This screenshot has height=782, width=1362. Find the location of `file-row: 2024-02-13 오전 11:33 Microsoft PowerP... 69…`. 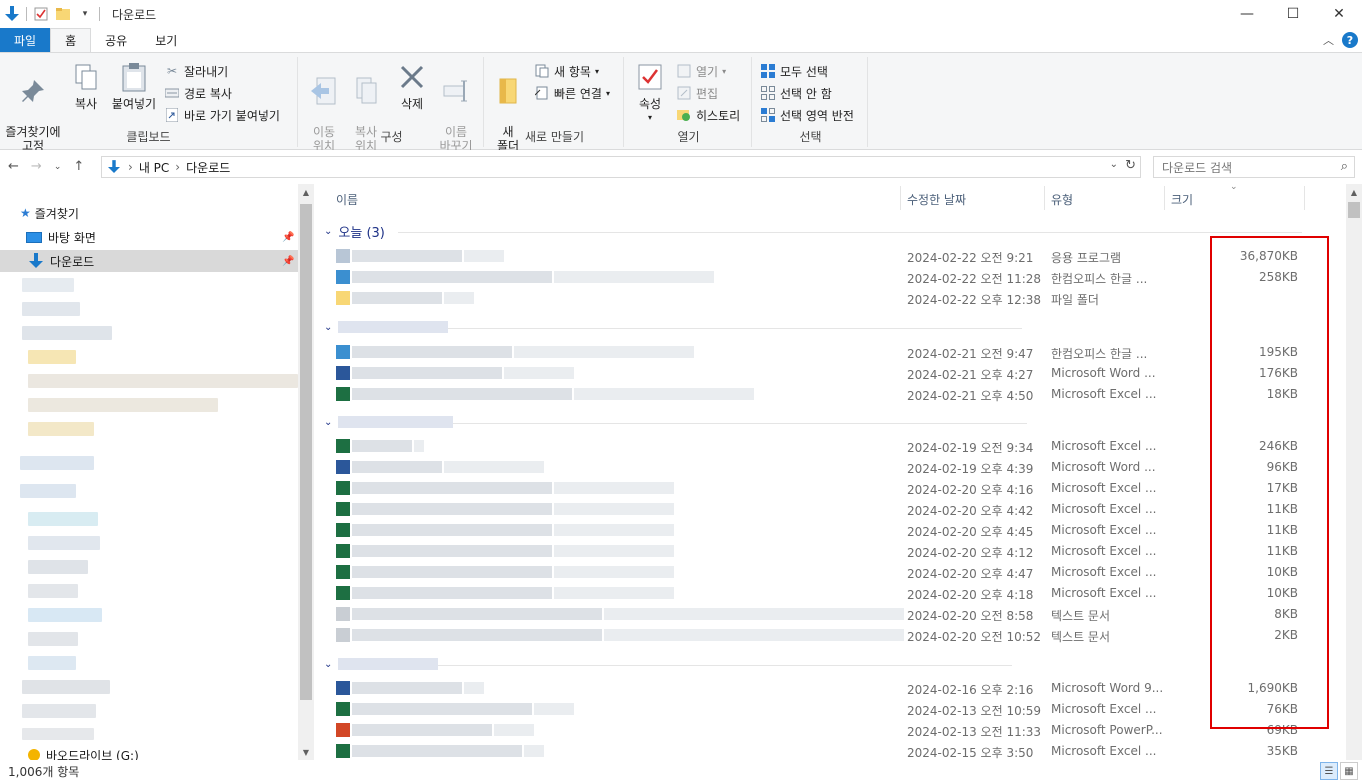

file-row: 2024-02-13 오전 11:33 Microsoft PowerP... 69… is located at coordinates (832, 730).